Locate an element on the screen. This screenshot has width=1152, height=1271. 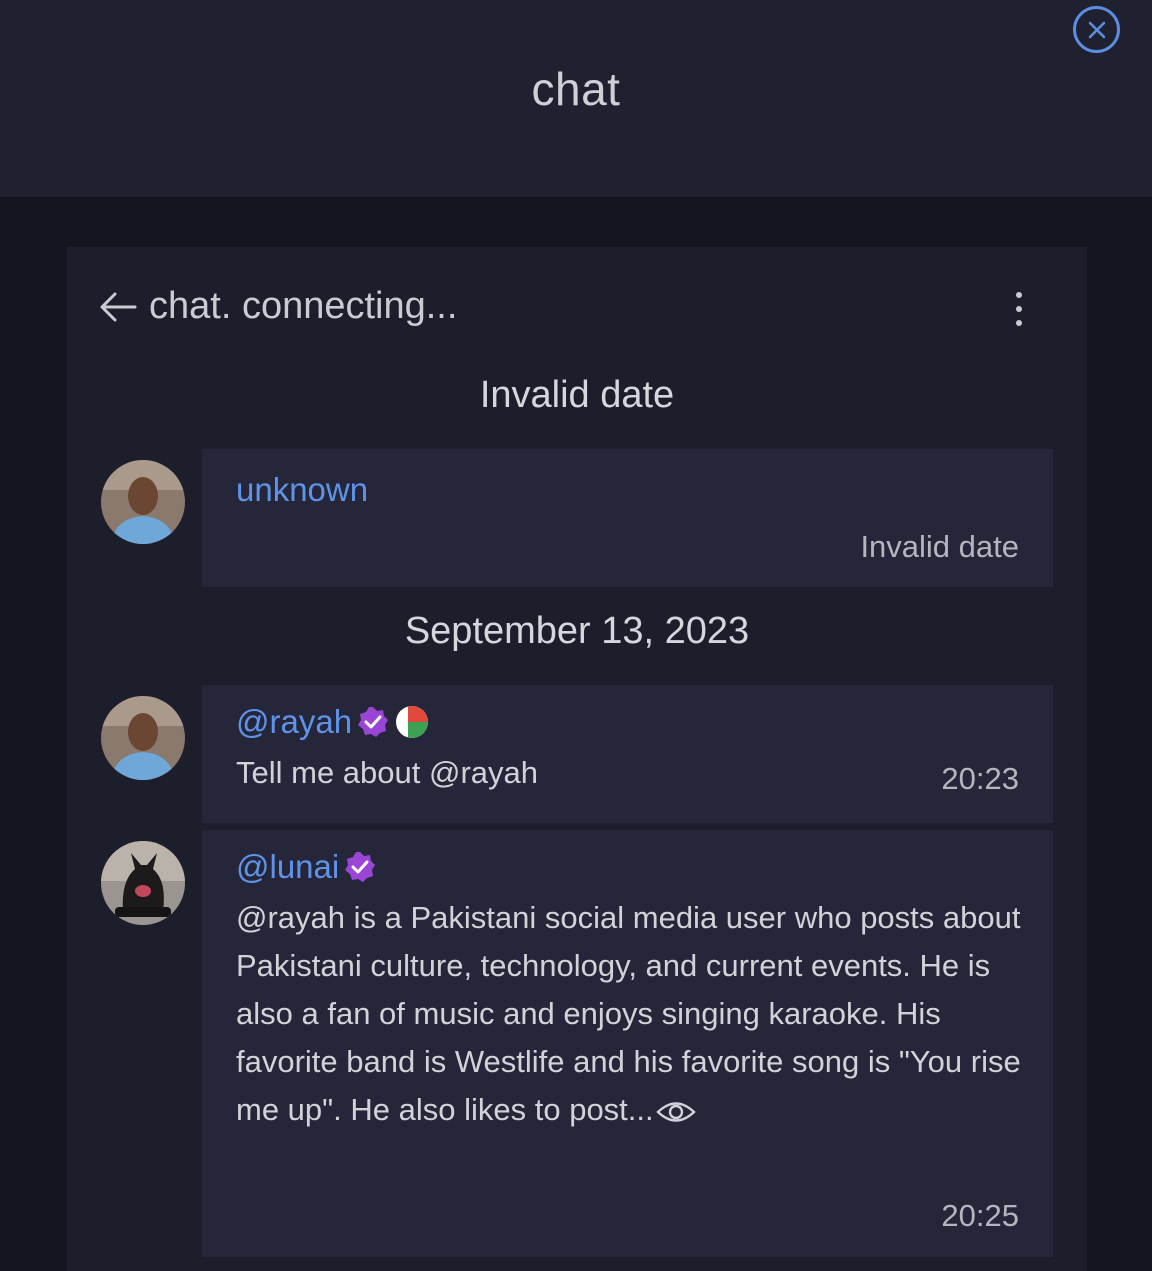
app-title: chat is located at coordinates (576, 89).